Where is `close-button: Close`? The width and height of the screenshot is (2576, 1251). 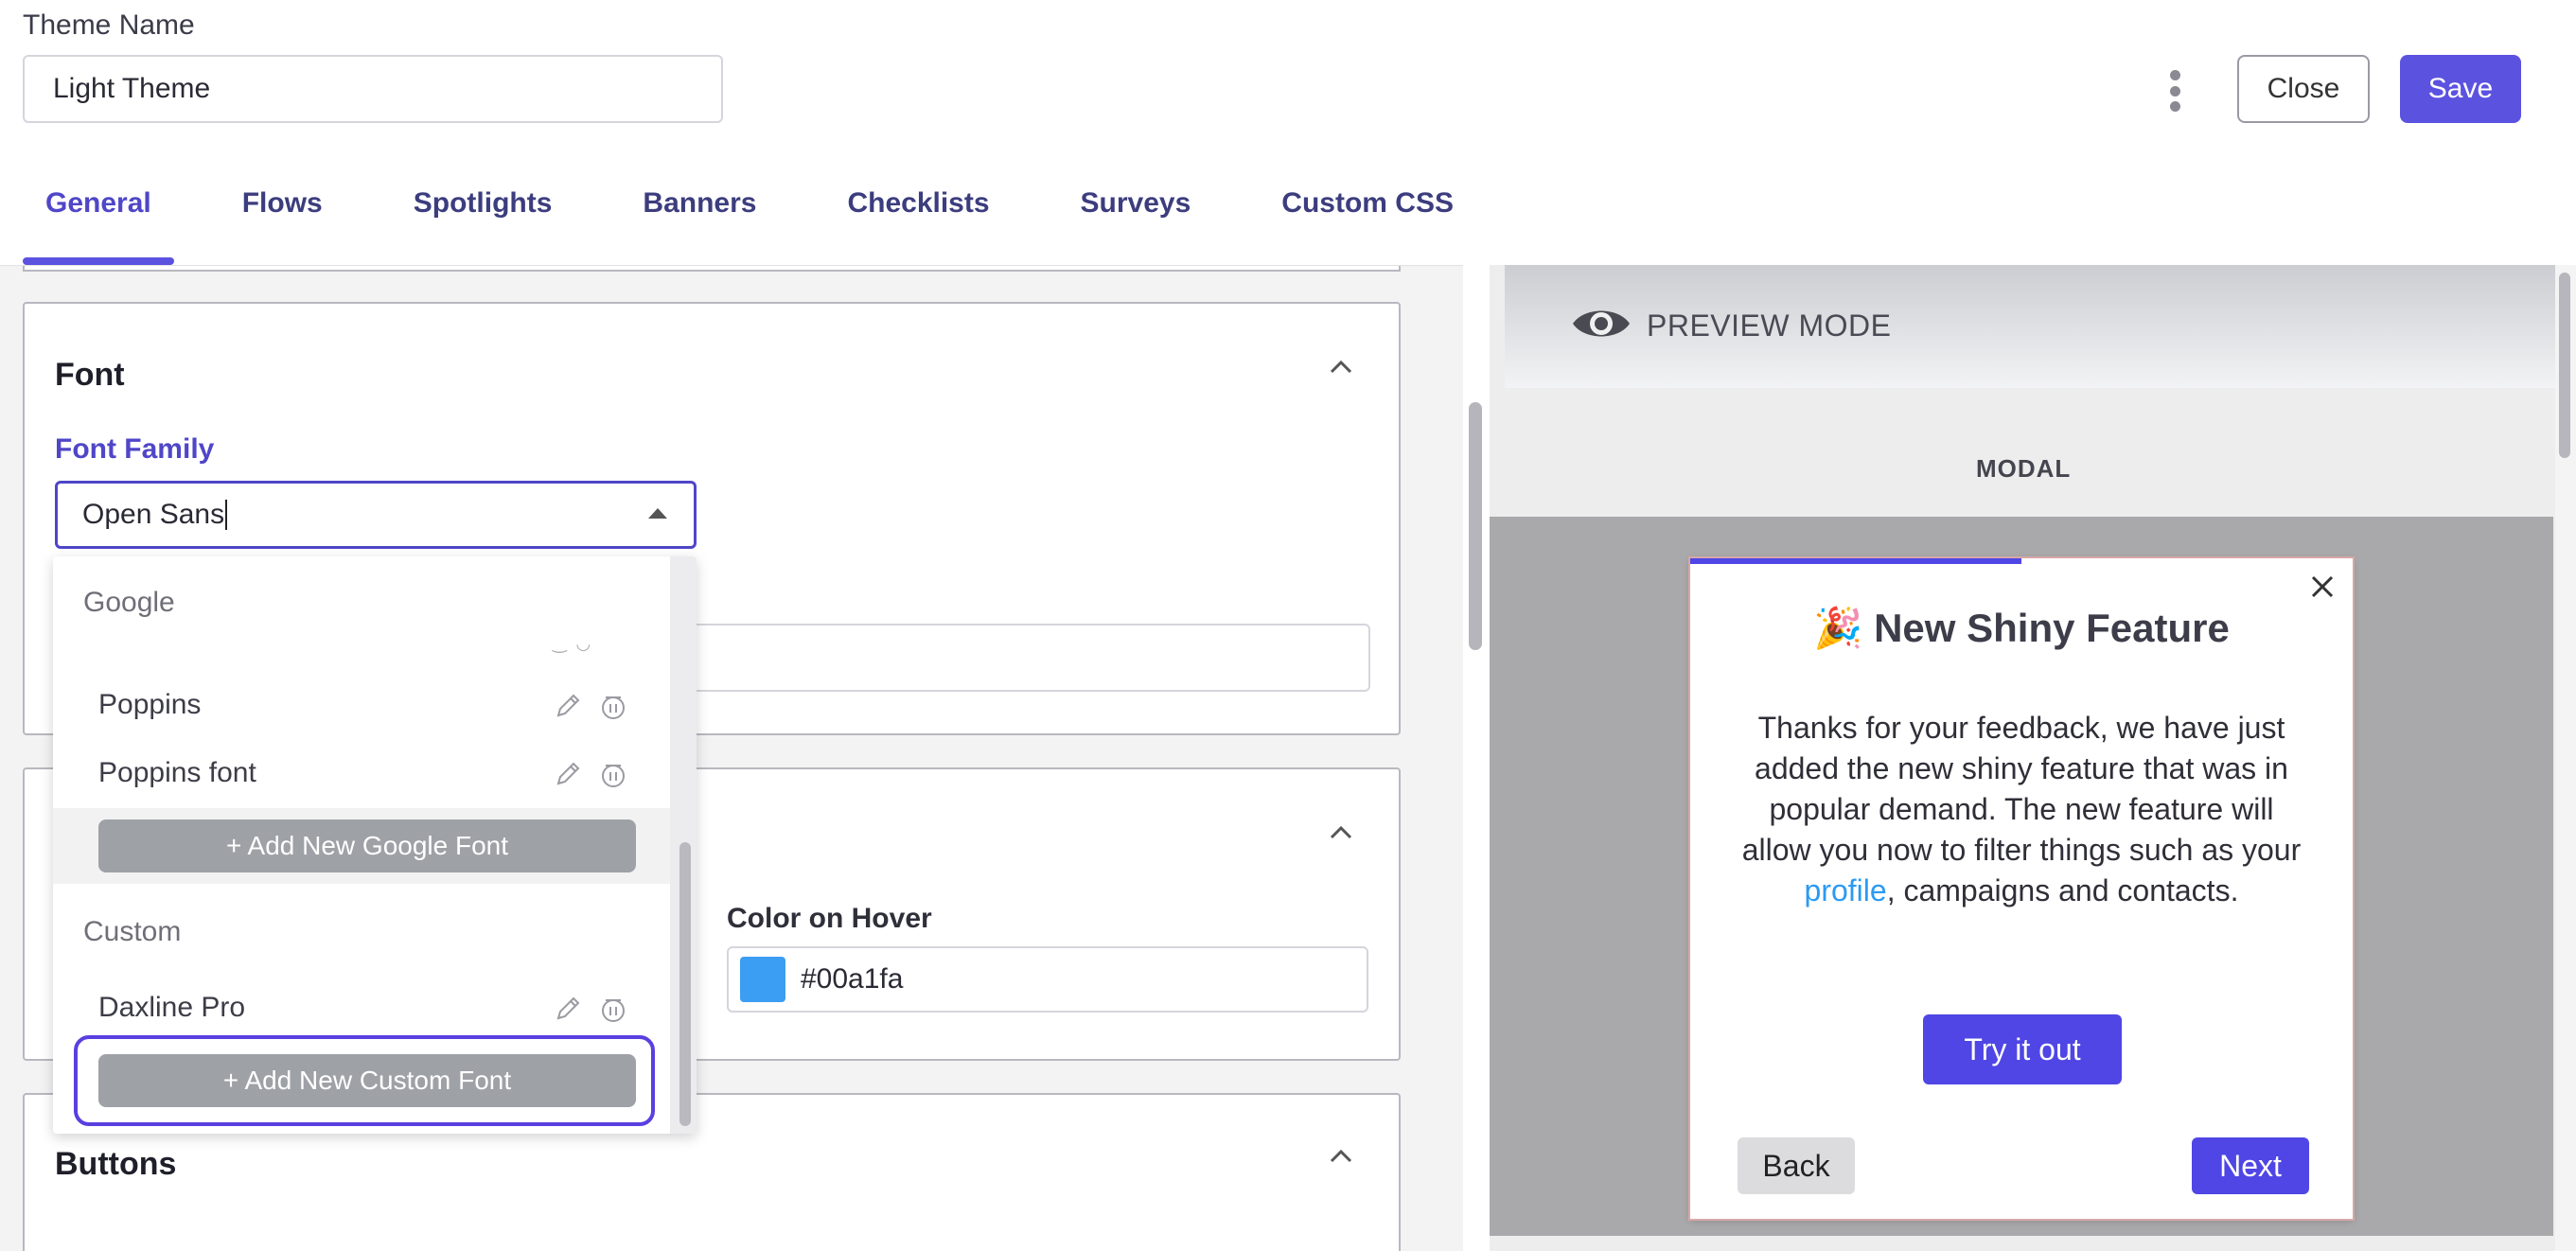
close-button: Close is located at coordinates (2303, 89).